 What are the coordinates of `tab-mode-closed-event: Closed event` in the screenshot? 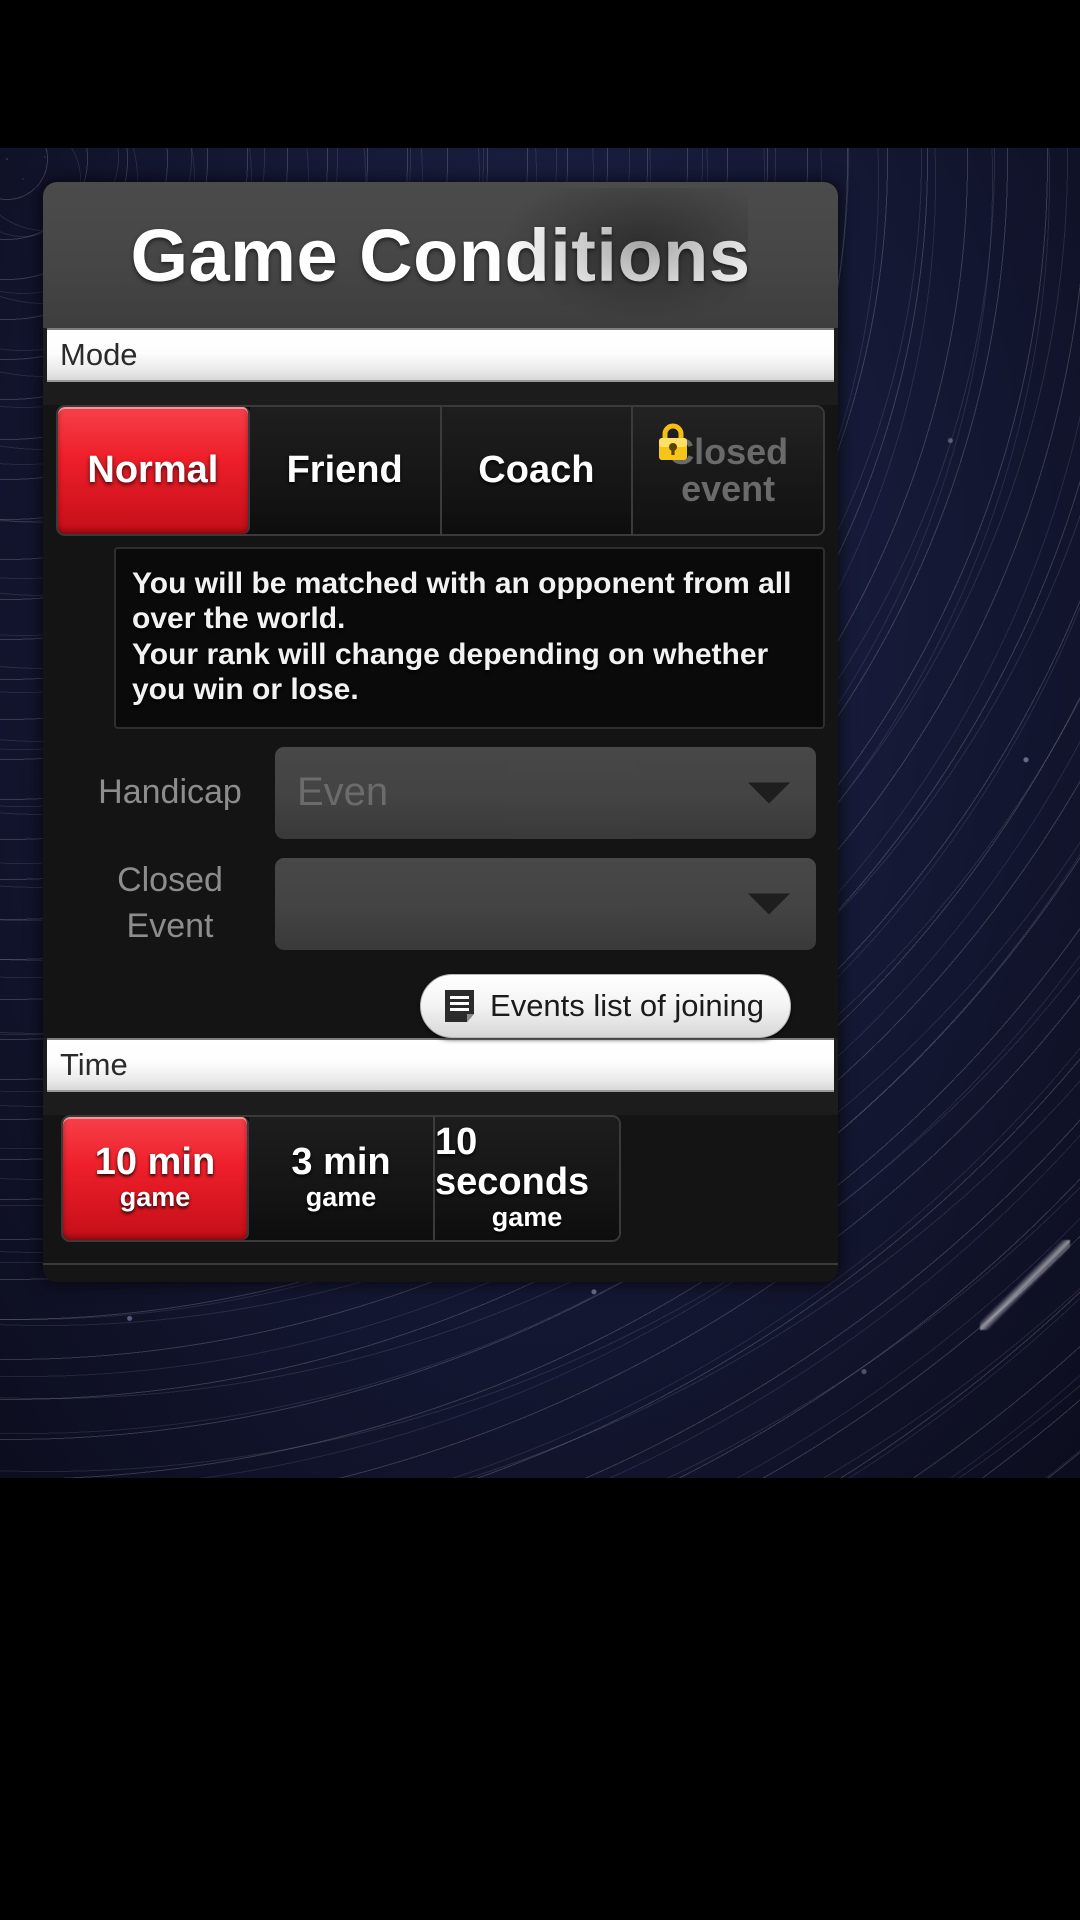 It's located at (728, 470).